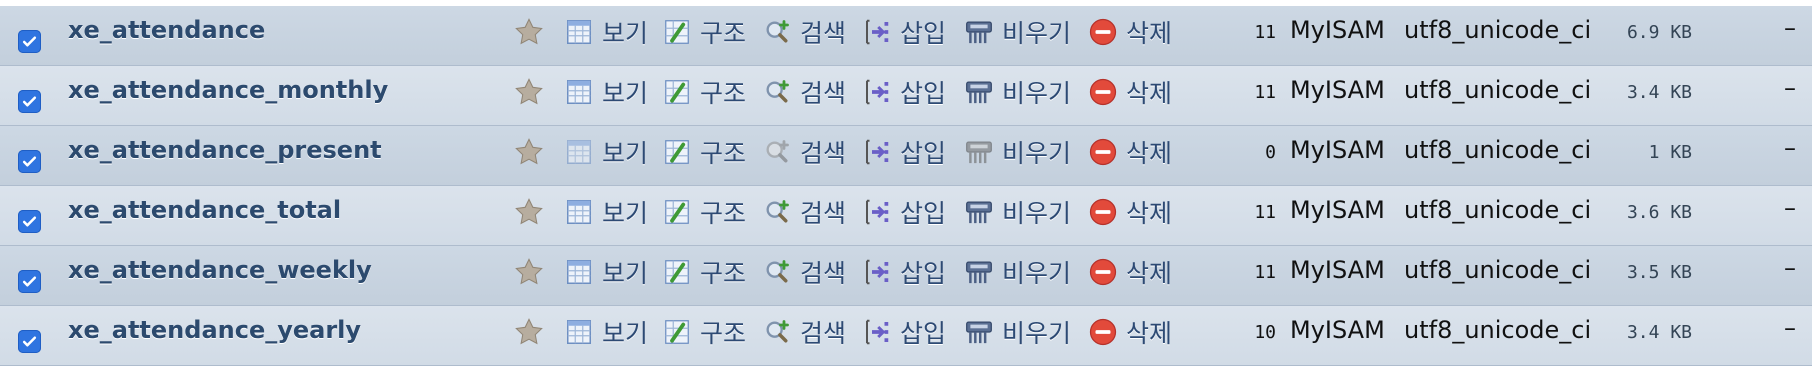 This screenshot has height=372, width=1812. Describe the element at coordinates (723, 33) in the screenshot. I see `structure-label: 구조` at that location.